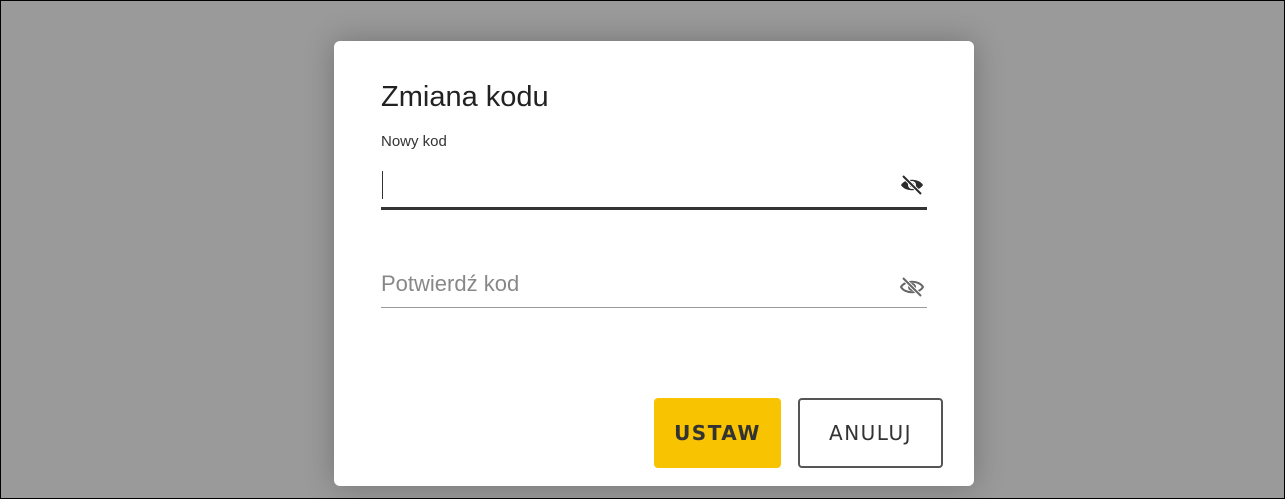 The image size is (1285, 499). Describe the element at coordinates (870, 433) in the screenshot. I see `cancel-button: ANULUJ` at that location.